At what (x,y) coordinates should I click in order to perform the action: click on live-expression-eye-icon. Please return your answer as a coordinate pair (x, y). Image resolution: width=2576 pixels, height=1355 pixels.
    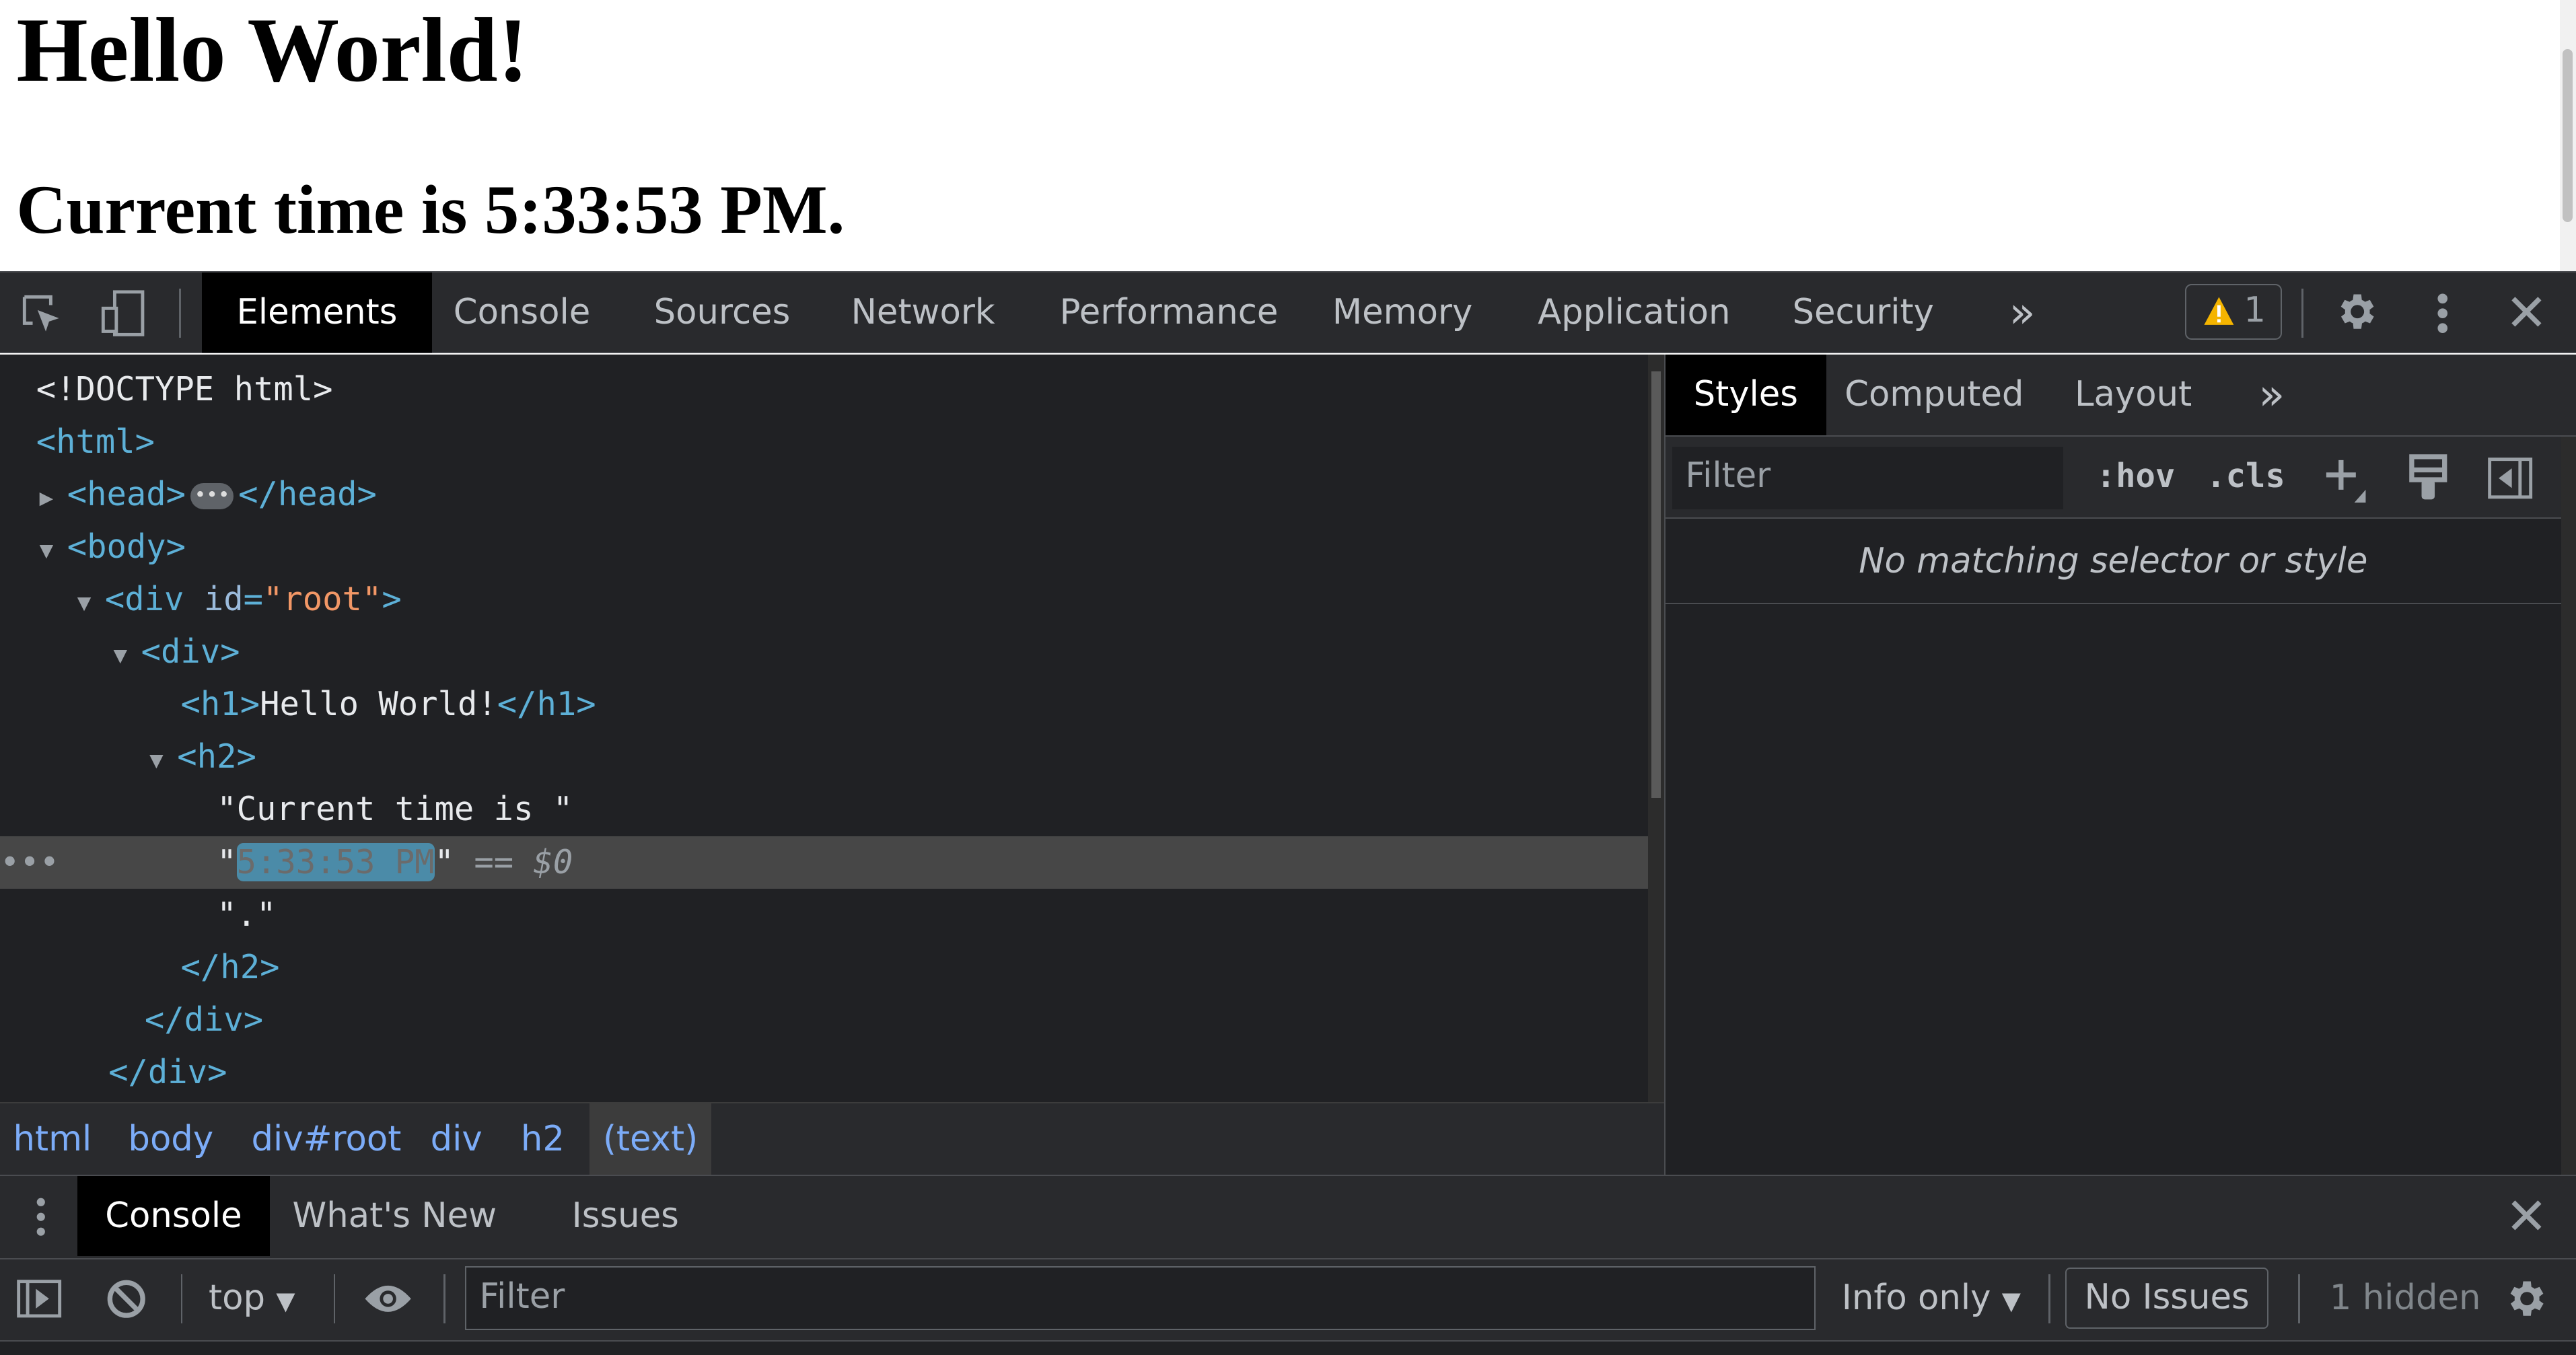
    Looking at the image, I should click on (388, 1303).